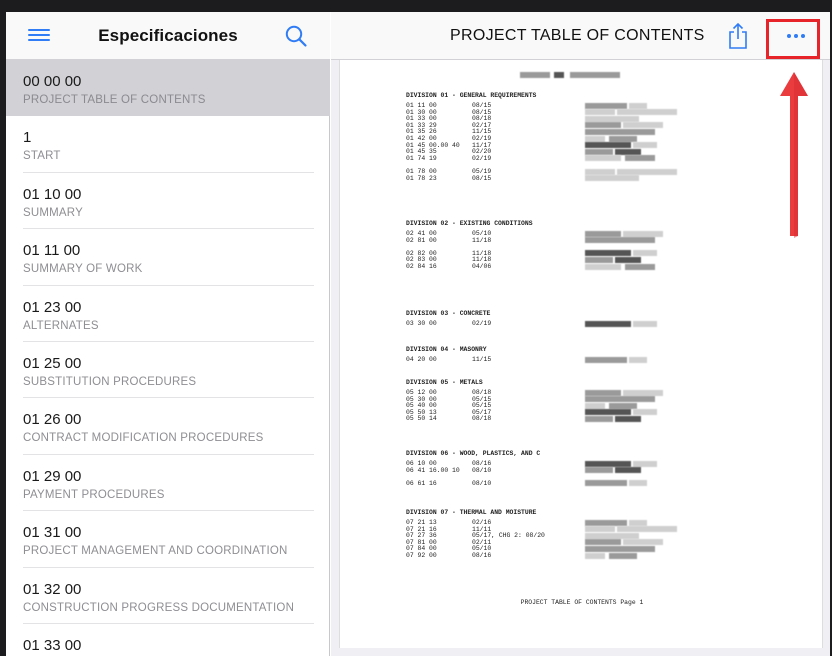  I want to click on section-number: 07 92 00, so click(421, 555).